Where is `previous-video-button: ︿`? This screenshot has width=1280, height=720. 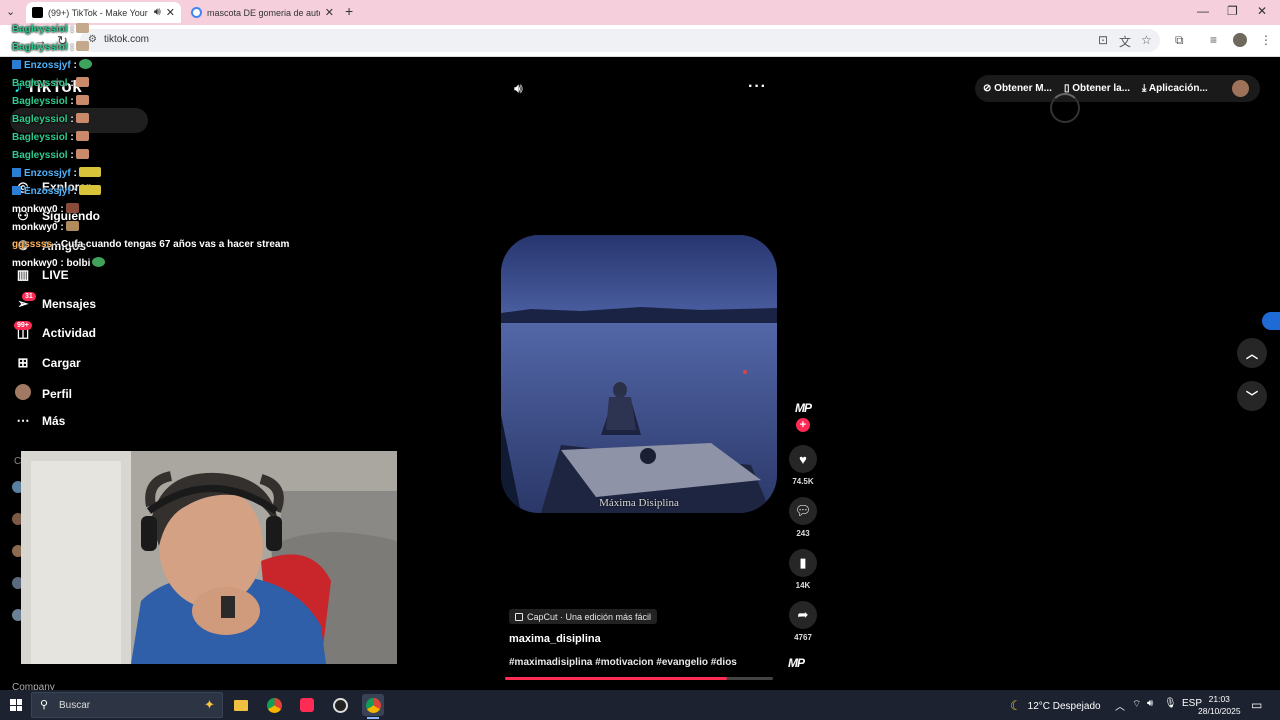 previous-video-button: ︿ is located at coordinates (1252, 353).